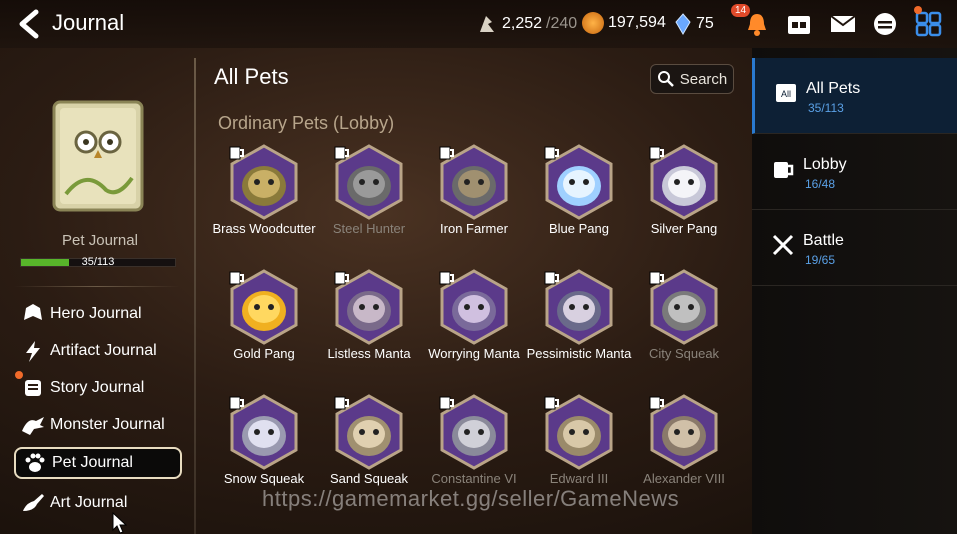 The height and width of the screenshot is (534, 957). What do you see at coordinates (474, 353) in the screenshot?
I see `pet-name: Worrying Manta` at bounding box center [474, 353].